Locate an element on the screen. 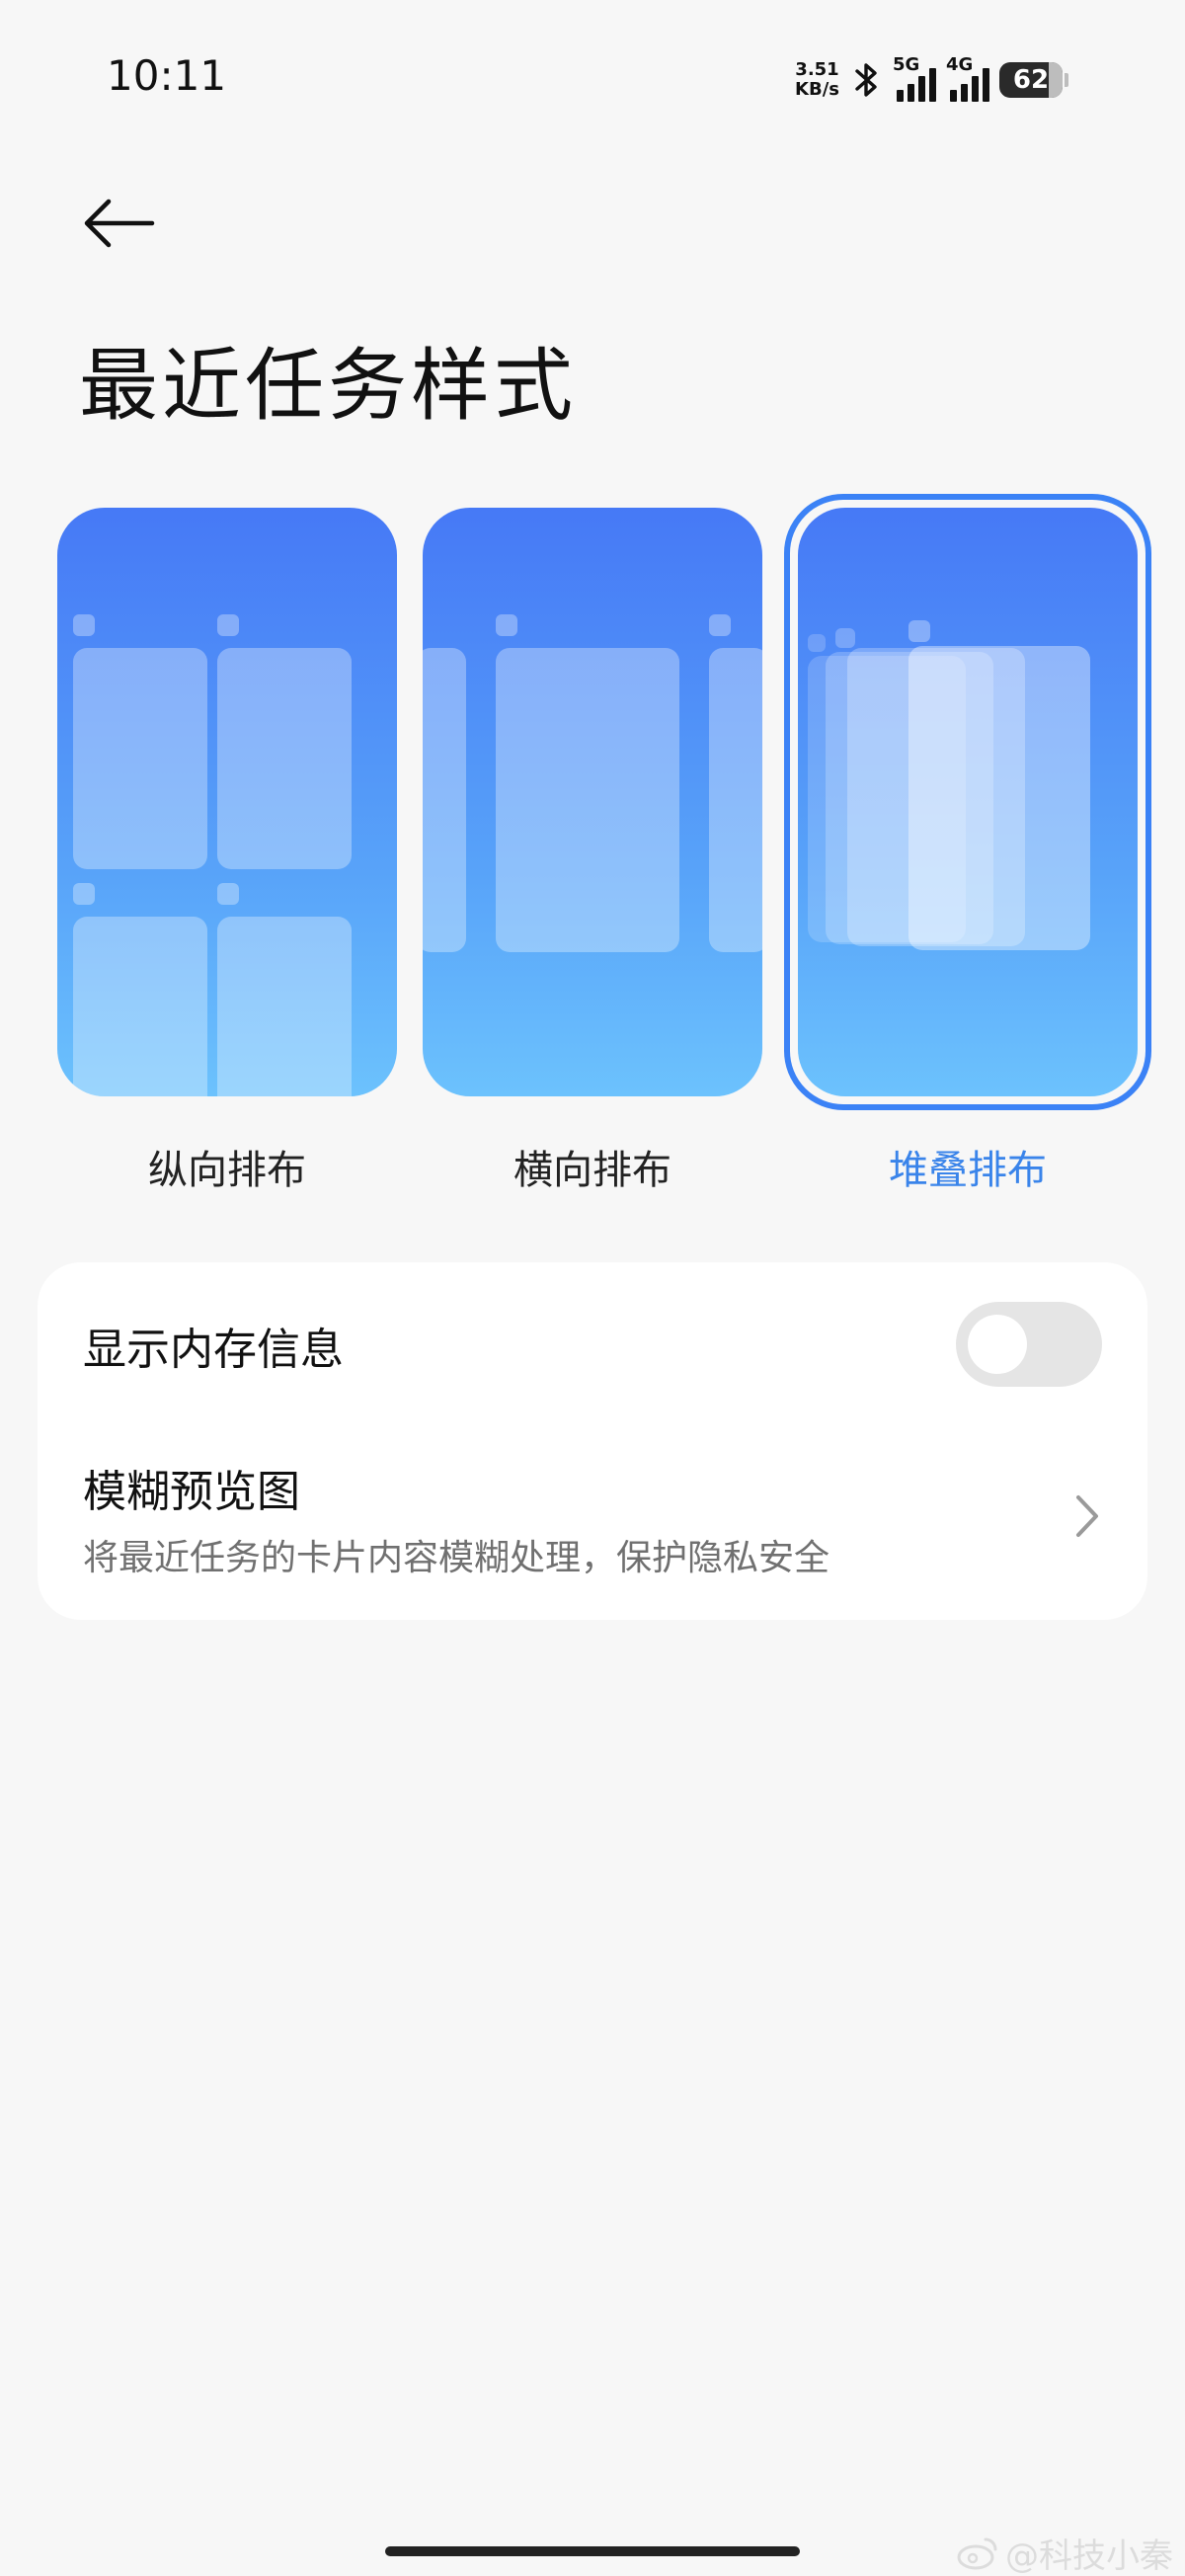 The image size is (1185, 2576). status-icons: 3.51 KB/s 5G 4G 62 is located at coordinates (932, 79).